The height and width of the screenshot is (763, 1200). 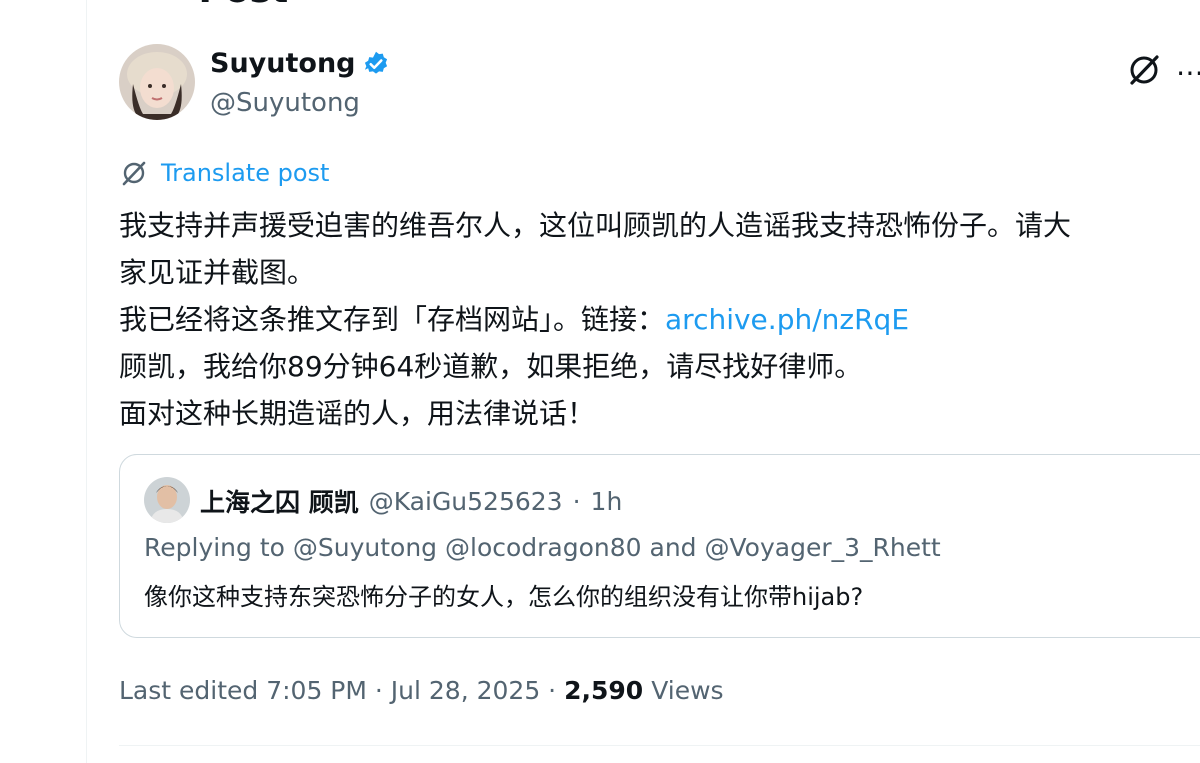 I want to click on quote-text: 像你这种支持东突恐怖分子的女人，怎么你的组织没有让你带hijab?, so click(x=504, y=597).